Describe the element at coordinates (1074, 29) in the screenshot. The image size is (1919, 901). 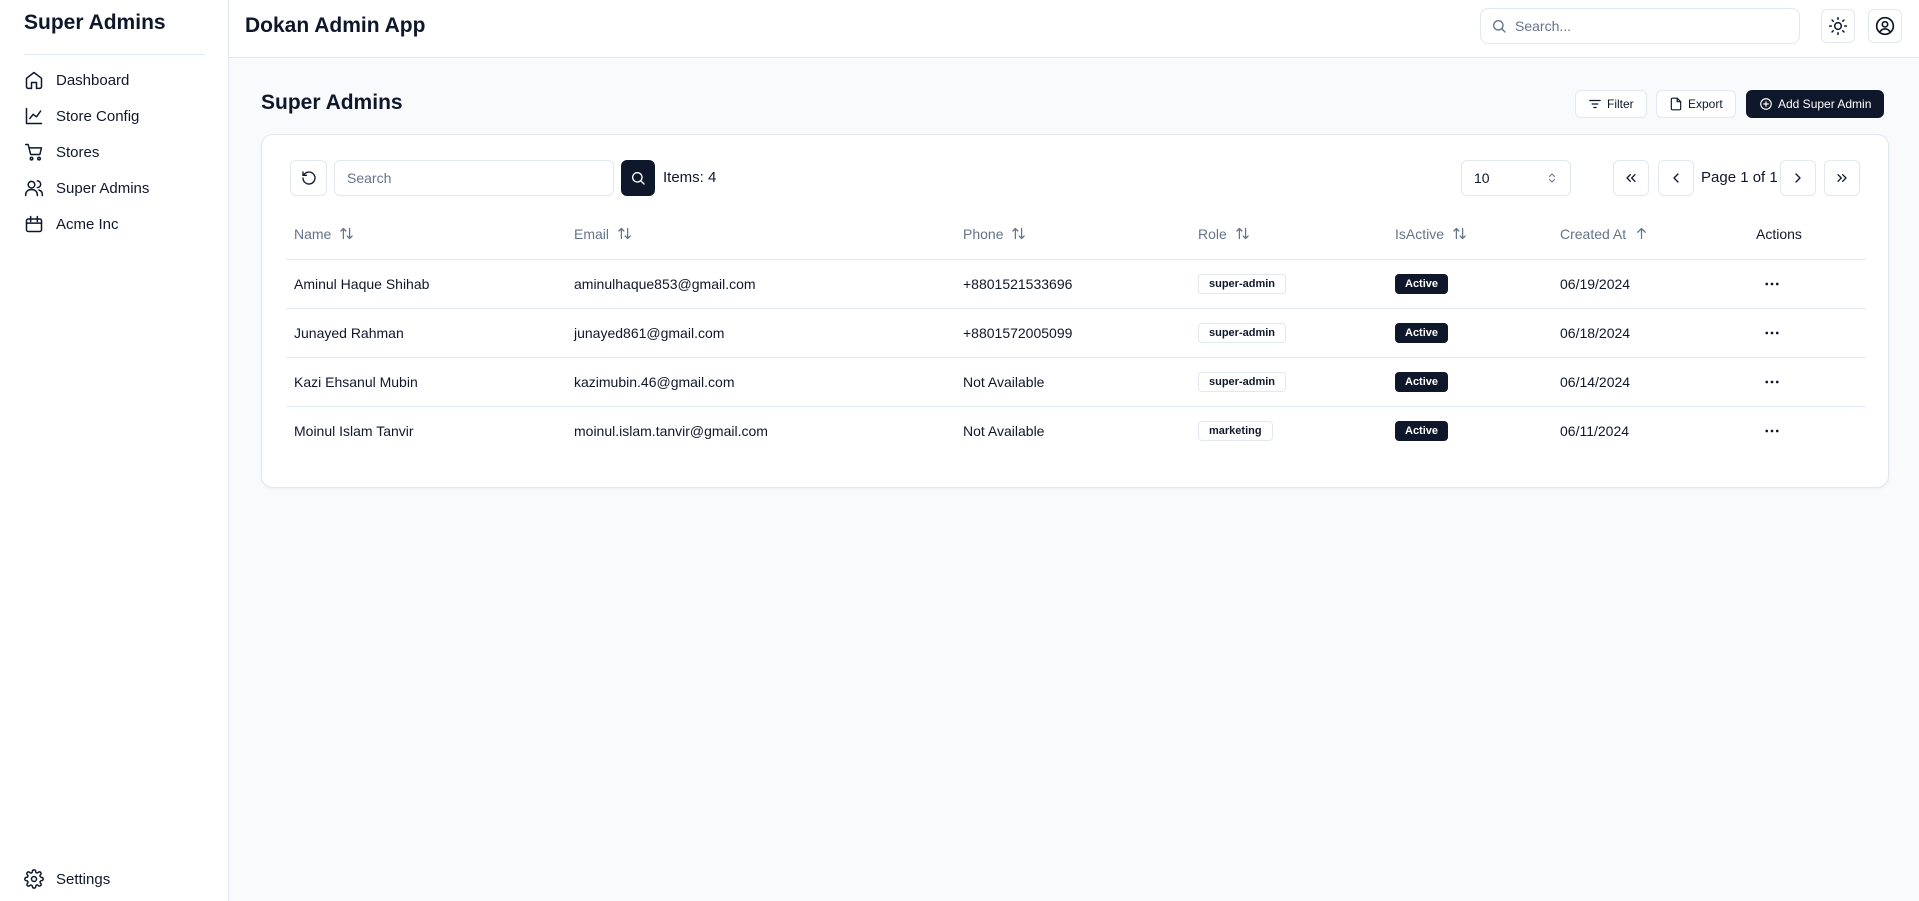
I see `top-header: Dokan Admin App` at that location.